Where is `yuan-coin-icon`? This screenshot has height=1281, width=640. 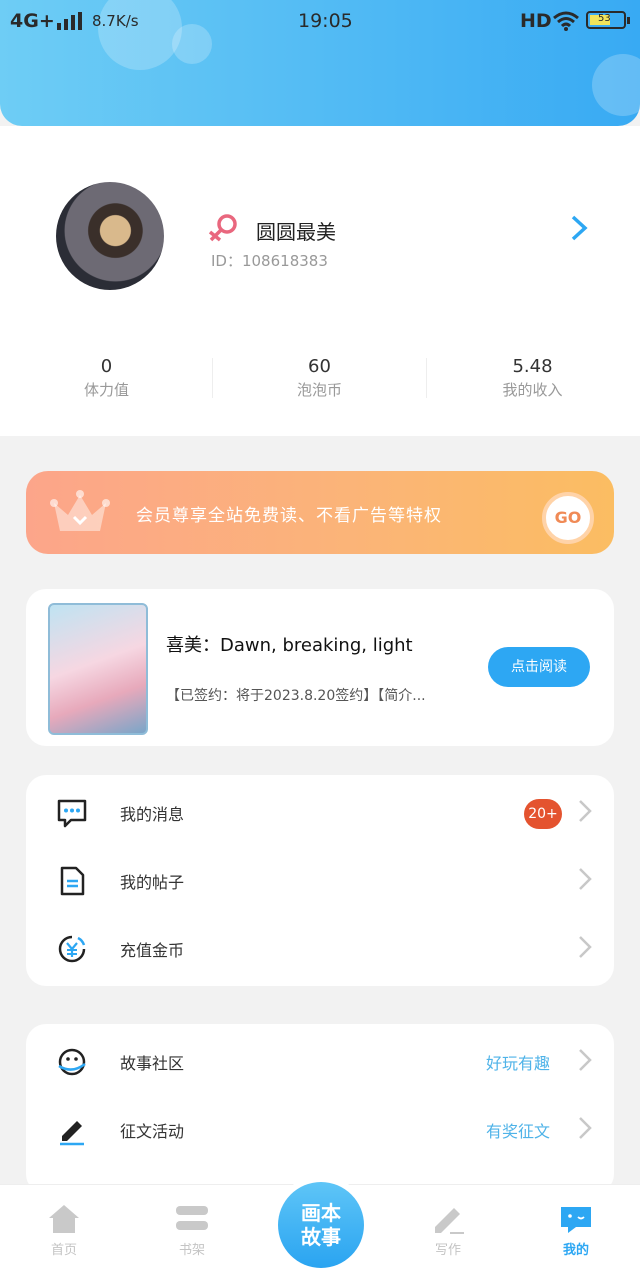
yuan-coin-icon is located at coordinates (72, 949).